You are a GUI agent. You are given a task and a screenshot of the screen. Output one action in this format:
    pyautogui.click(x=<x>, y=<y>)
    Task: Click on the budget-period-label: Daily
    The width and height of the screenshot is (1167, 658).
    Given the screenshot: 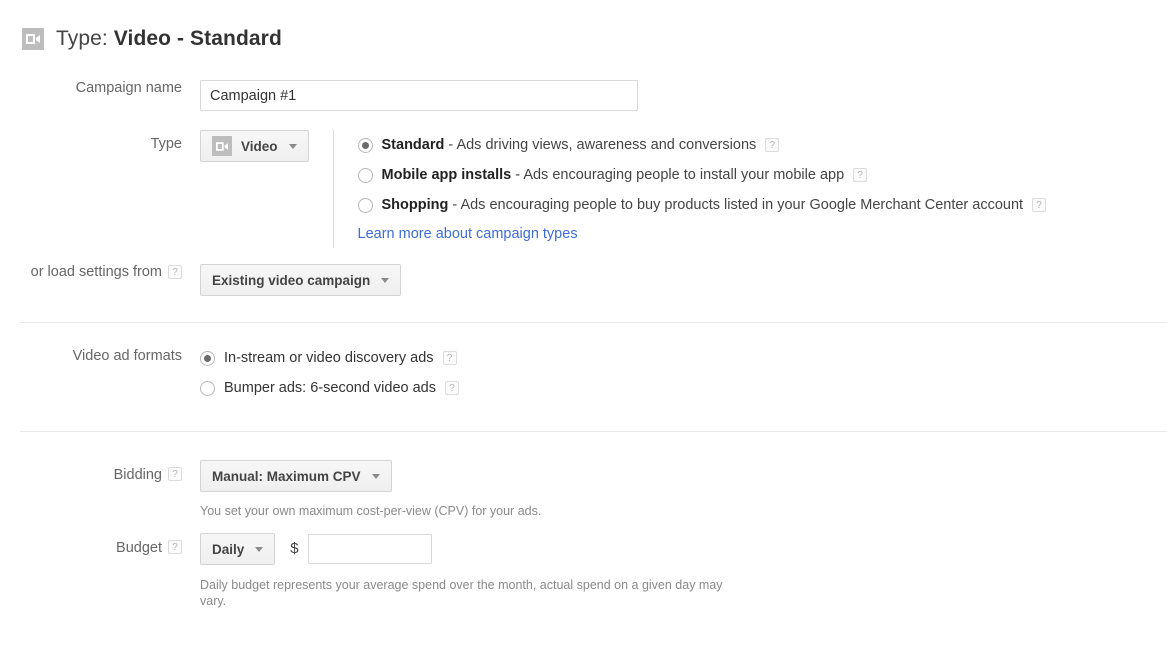 What is the action you would take?
    pyautogui.click(x=228, y=549)
    